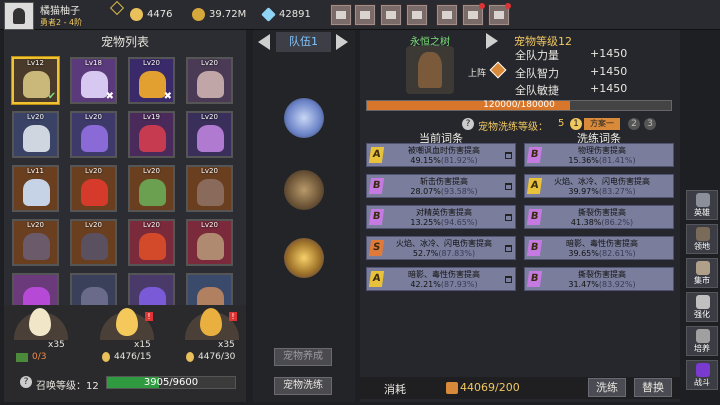 The width and height of the screenshot is (720, 405). I want to click on team-prev-arrow-icon, so click(264, 42).